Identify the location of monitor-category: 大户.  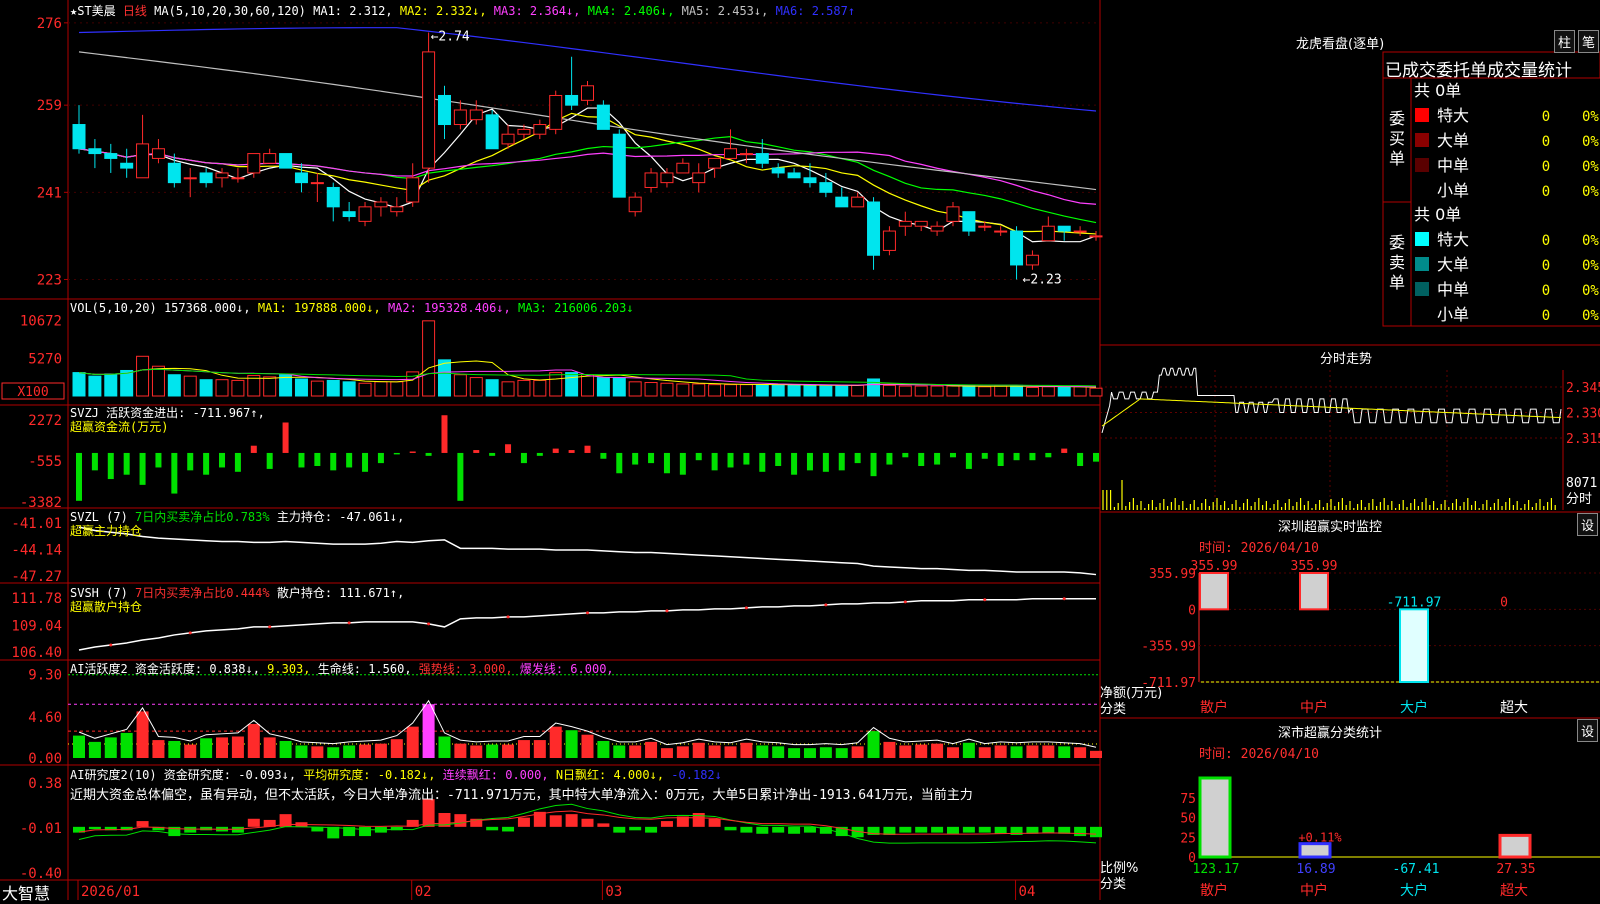
(1414, 707).